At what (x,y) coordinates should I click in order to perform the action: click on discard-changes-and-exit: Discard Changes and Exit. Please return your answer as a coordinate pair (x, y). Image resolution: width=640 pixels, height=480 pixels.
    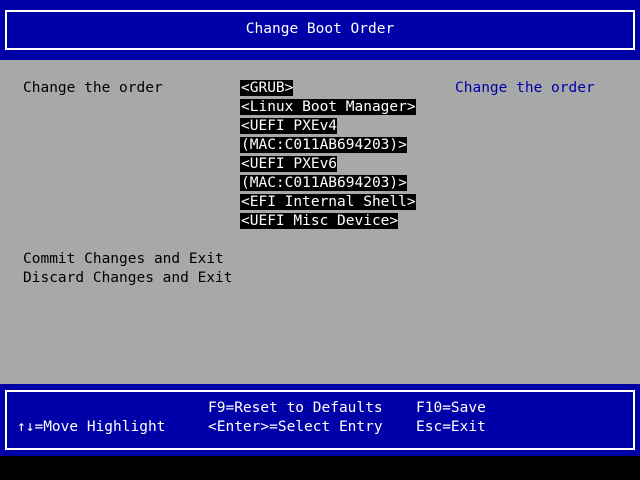
    Looking at the image, I should click on (128, 278).